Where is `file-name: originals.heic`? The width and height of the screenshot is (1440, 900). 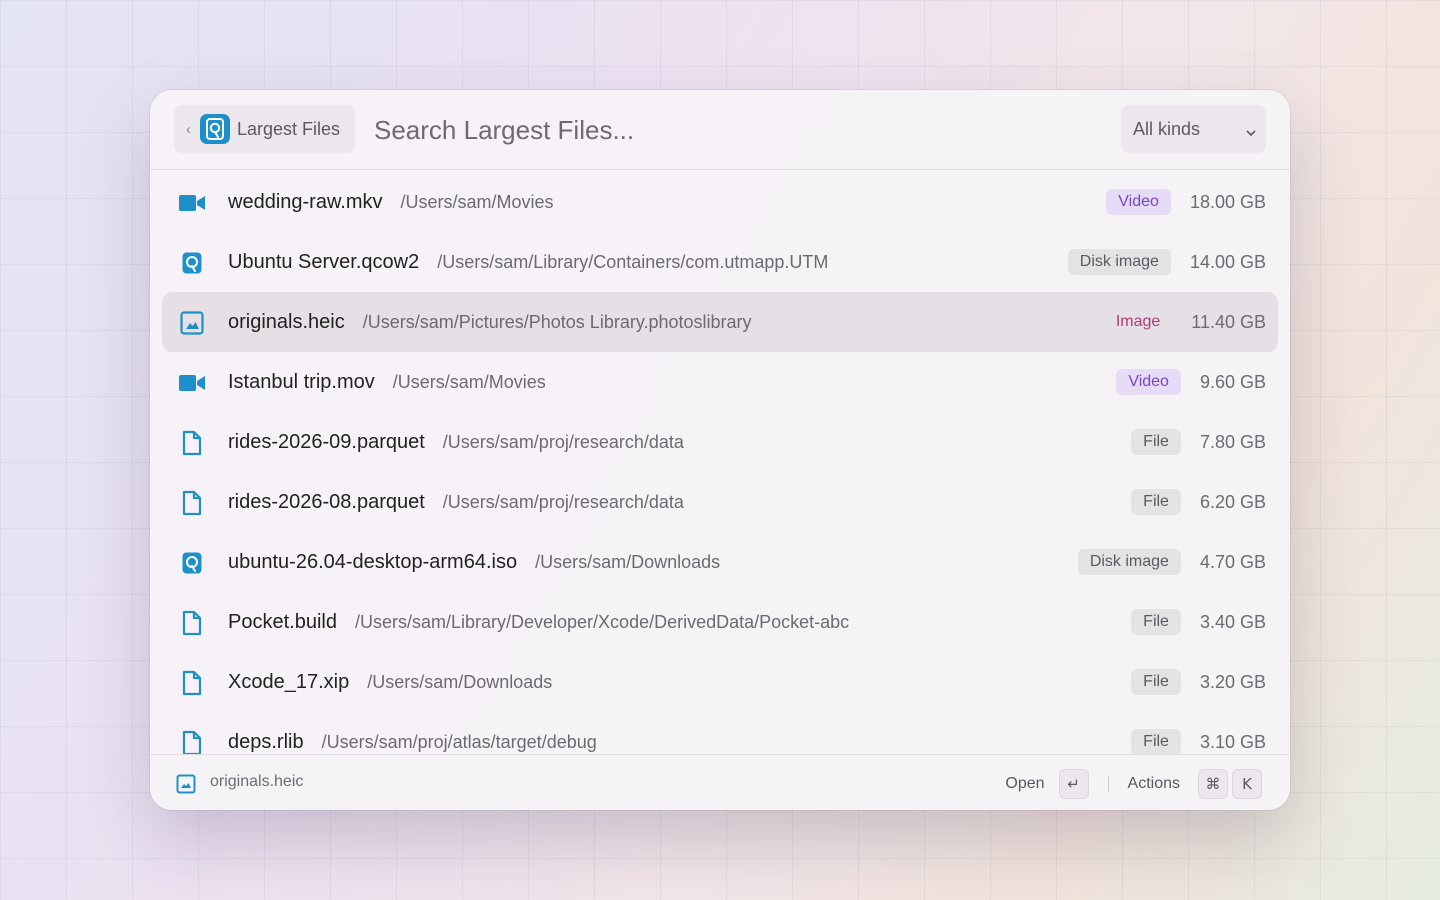 file-name: originals.heic is located at coordinates (286, 321).